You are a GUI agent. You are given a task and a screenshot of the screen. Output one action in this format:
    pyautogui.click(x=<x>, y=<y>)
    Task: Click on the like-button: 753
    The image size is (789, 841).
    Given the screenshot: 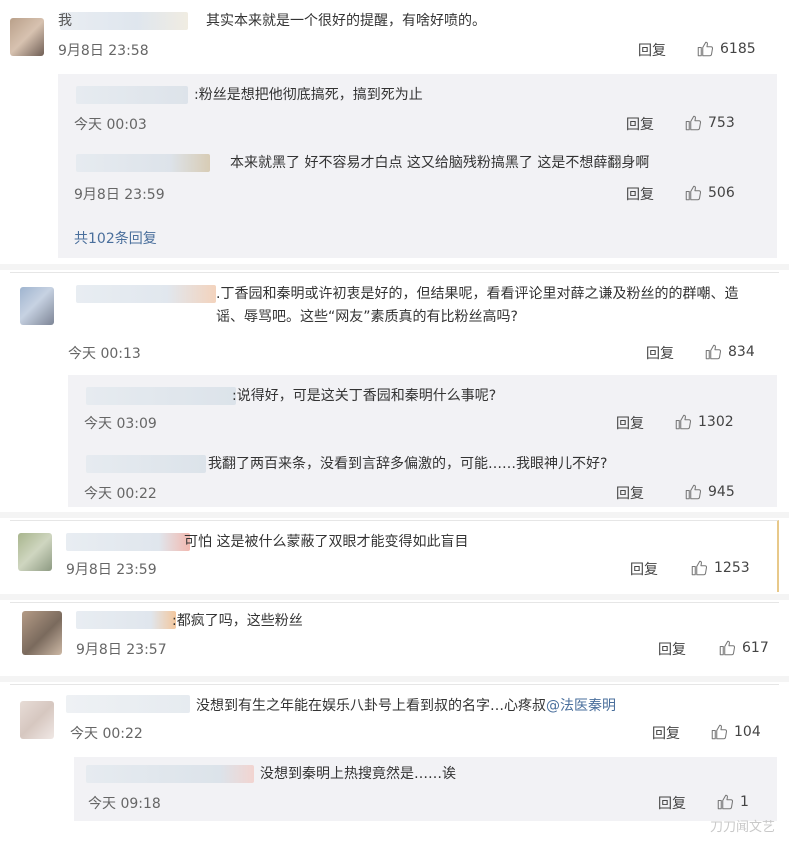 What is the action you would take?
    pyautogui.click(x=709, y=123)
    